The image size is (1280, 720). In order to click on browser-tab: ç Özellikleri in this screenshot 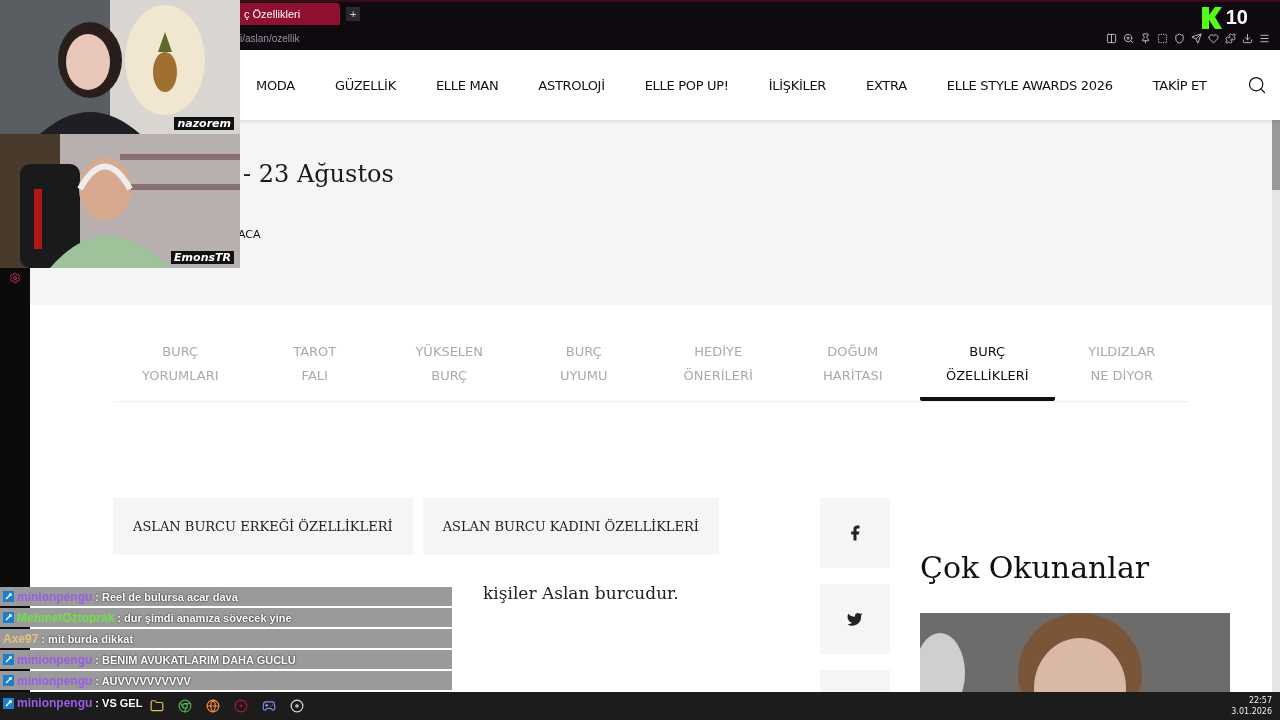, I will do `click(290, 14)`.